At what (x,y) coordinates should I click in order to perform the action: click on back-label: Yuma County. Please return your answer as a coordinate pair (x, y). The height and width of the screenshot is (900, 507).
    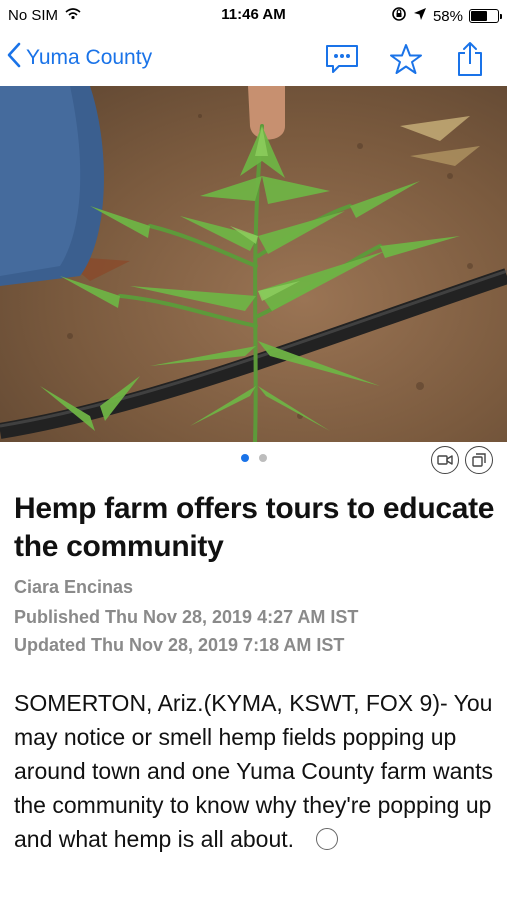
    Looking at the image, I should click on (89, 57).